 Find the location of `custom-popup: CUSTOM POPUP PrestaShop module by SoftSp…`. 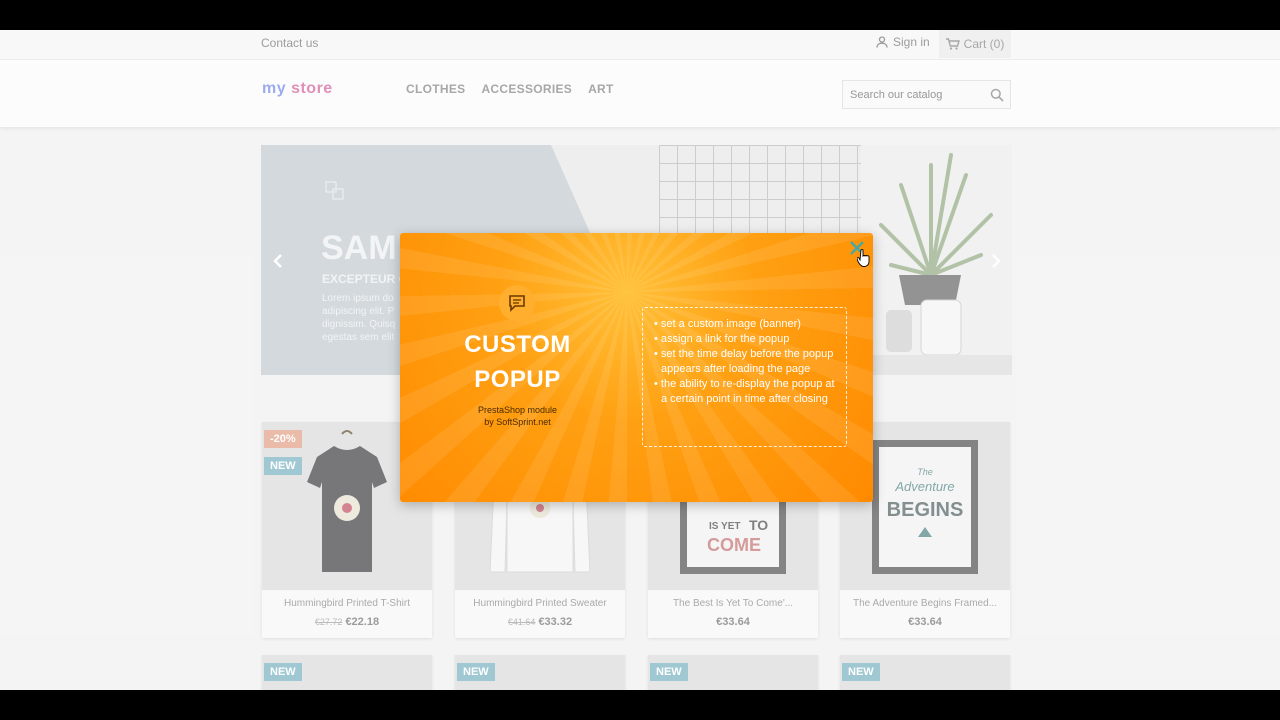

custom-popup: CUSTOM POPUP PrestaShop module by SoftSp… is located at coordinates (636, 367).